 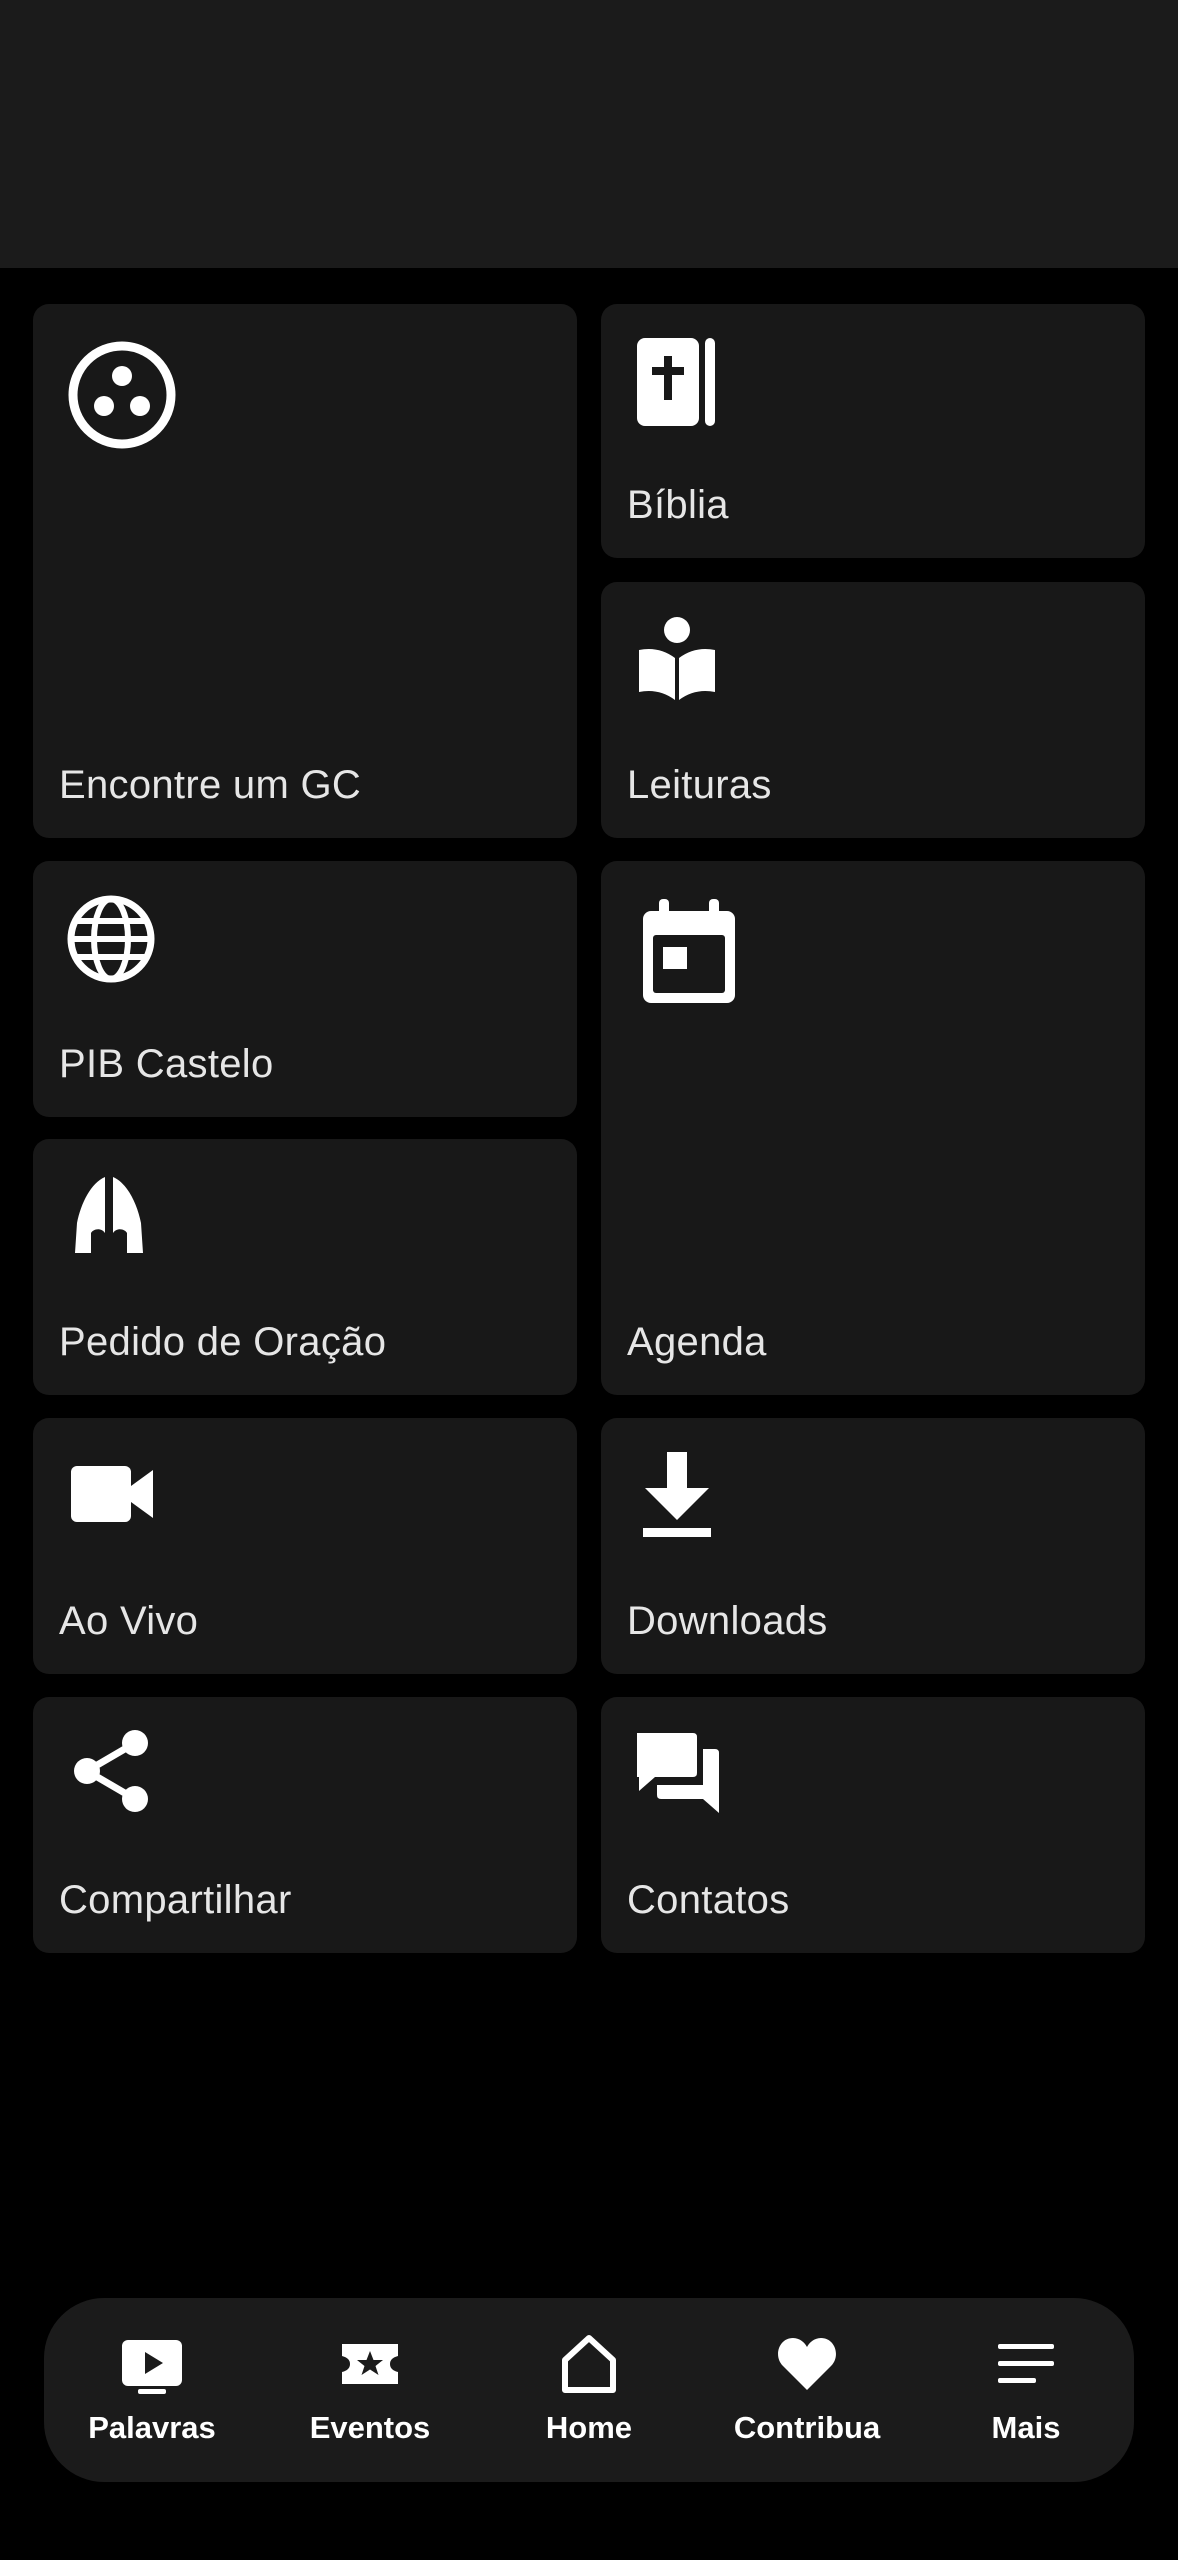 I want to click on tile-label: PIB Castelo, so click(x=166, y=1064).